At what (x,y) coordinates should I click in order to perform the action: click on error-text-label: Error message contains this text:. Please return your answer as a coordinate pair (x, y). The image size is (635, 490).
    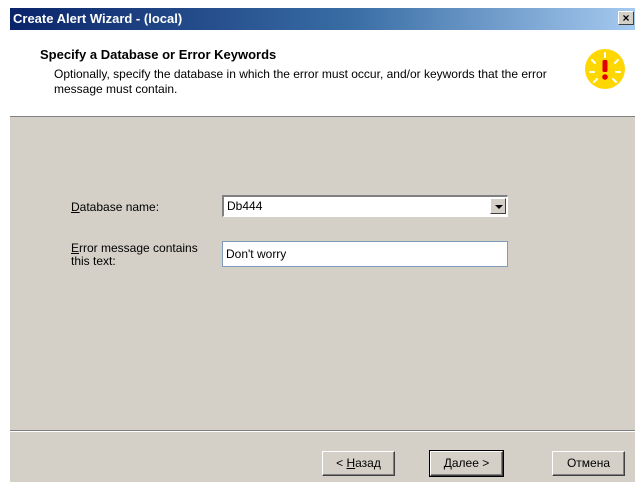
    Looking at the image, I should click on (134, 255).